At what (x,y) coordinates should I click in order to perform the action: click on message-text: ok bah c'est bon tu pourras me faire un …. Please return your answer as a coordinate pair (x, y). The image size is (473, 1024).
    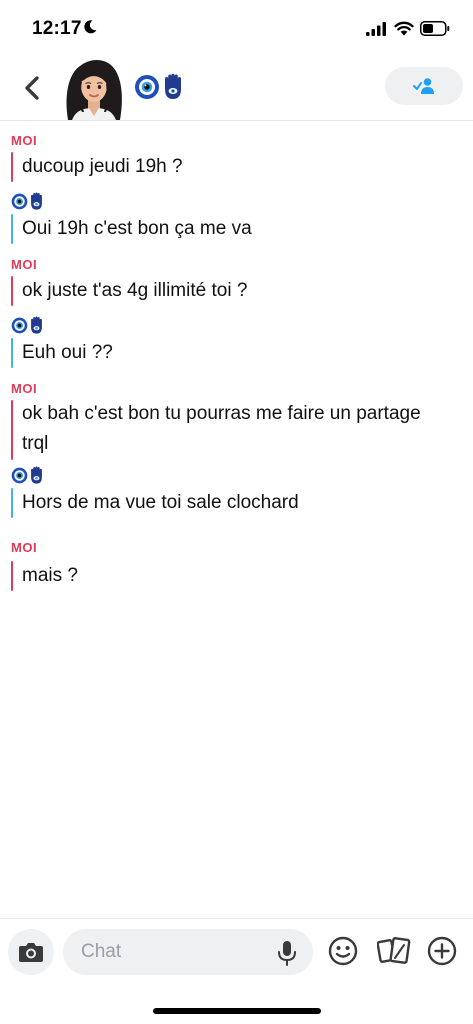
    Looking at the image, I should click on (222, 429).